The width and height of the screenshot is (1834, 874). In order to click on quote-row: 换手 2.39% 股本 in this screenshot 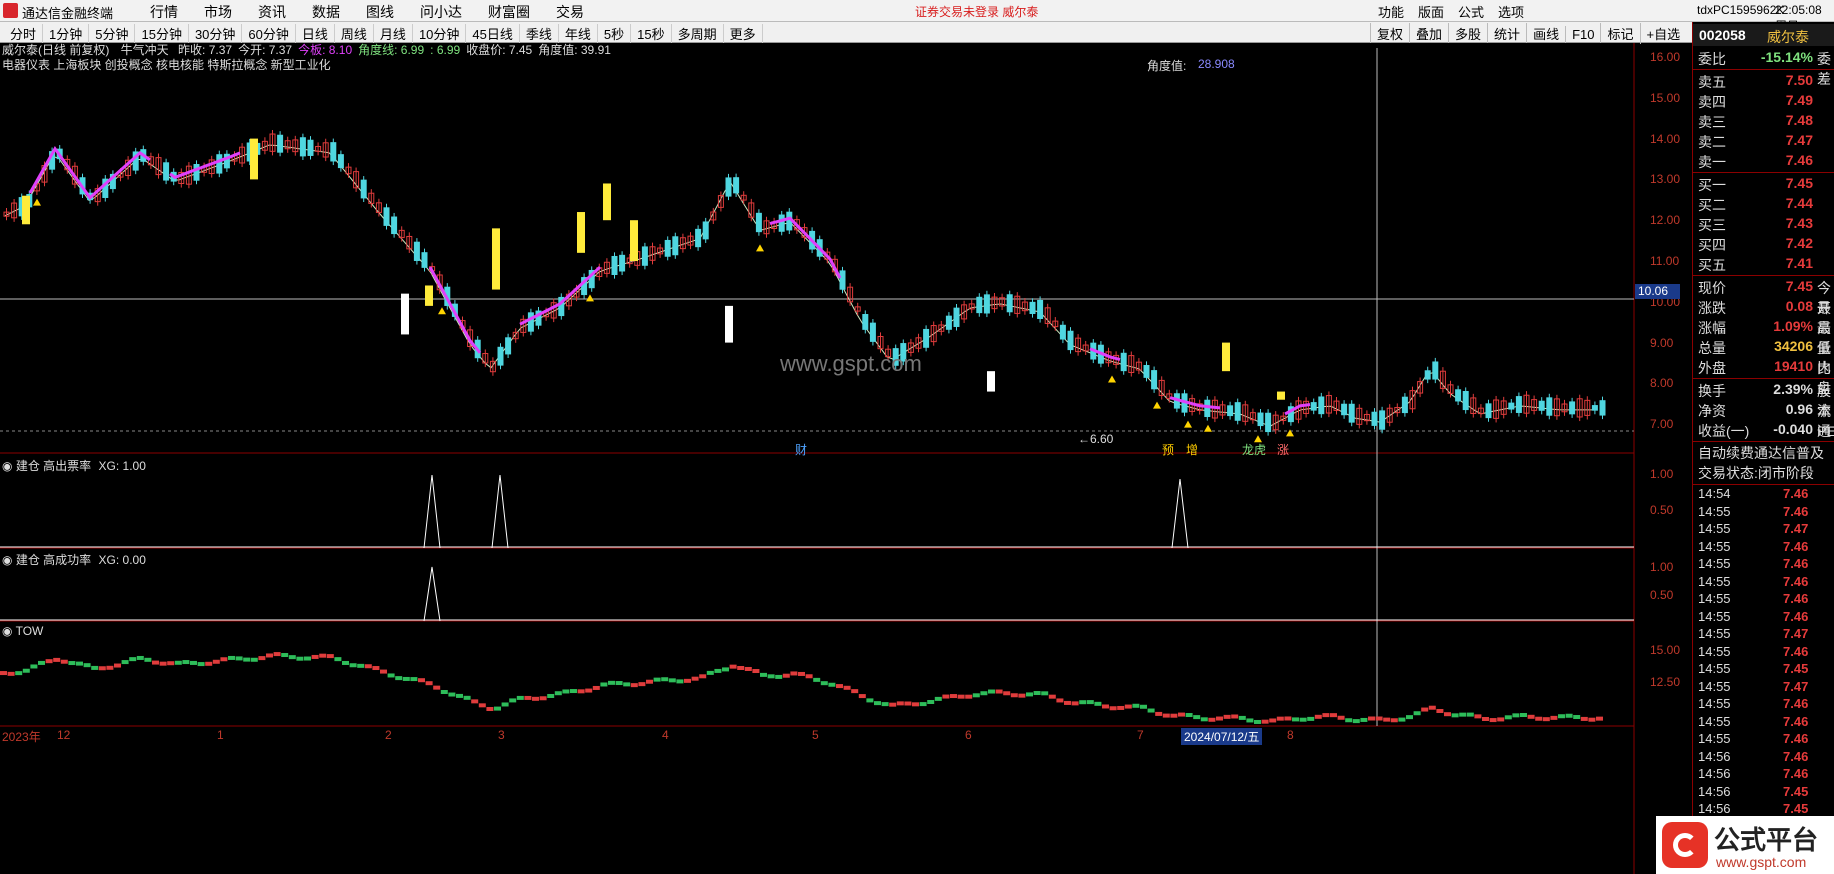, I will do `click(1763, 399)`.